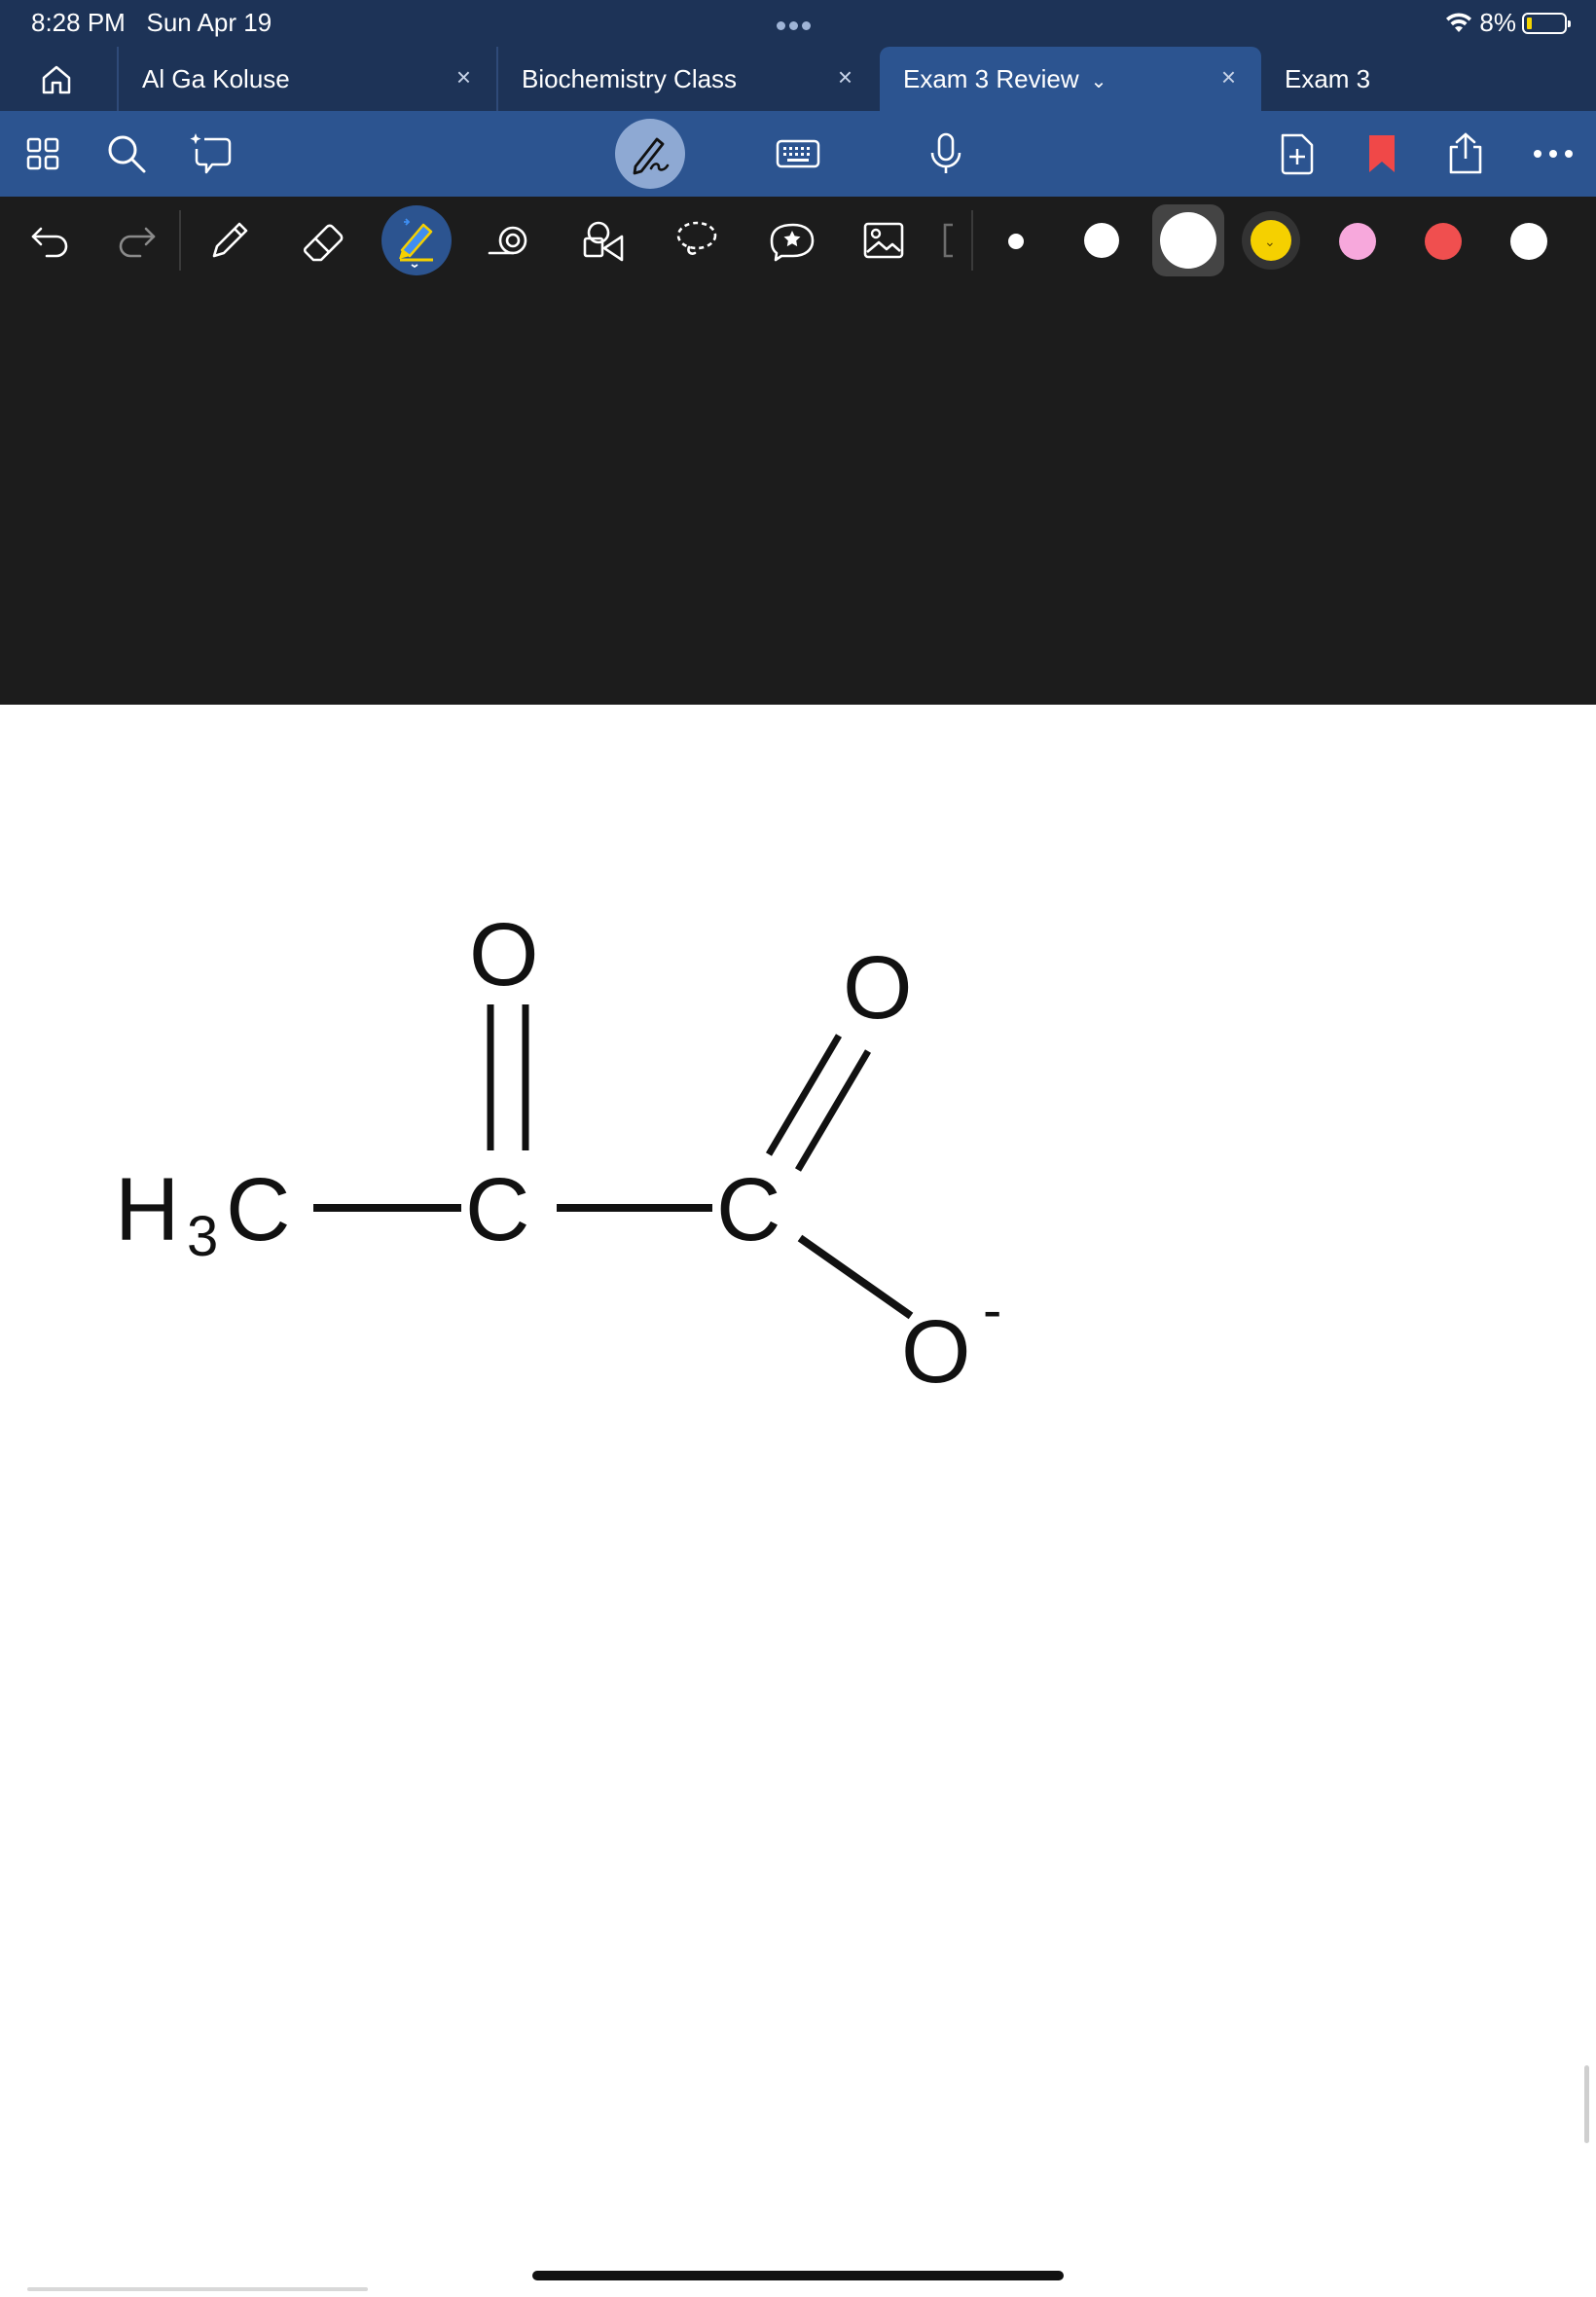  I want to click on home-icon, so click(56, 79).